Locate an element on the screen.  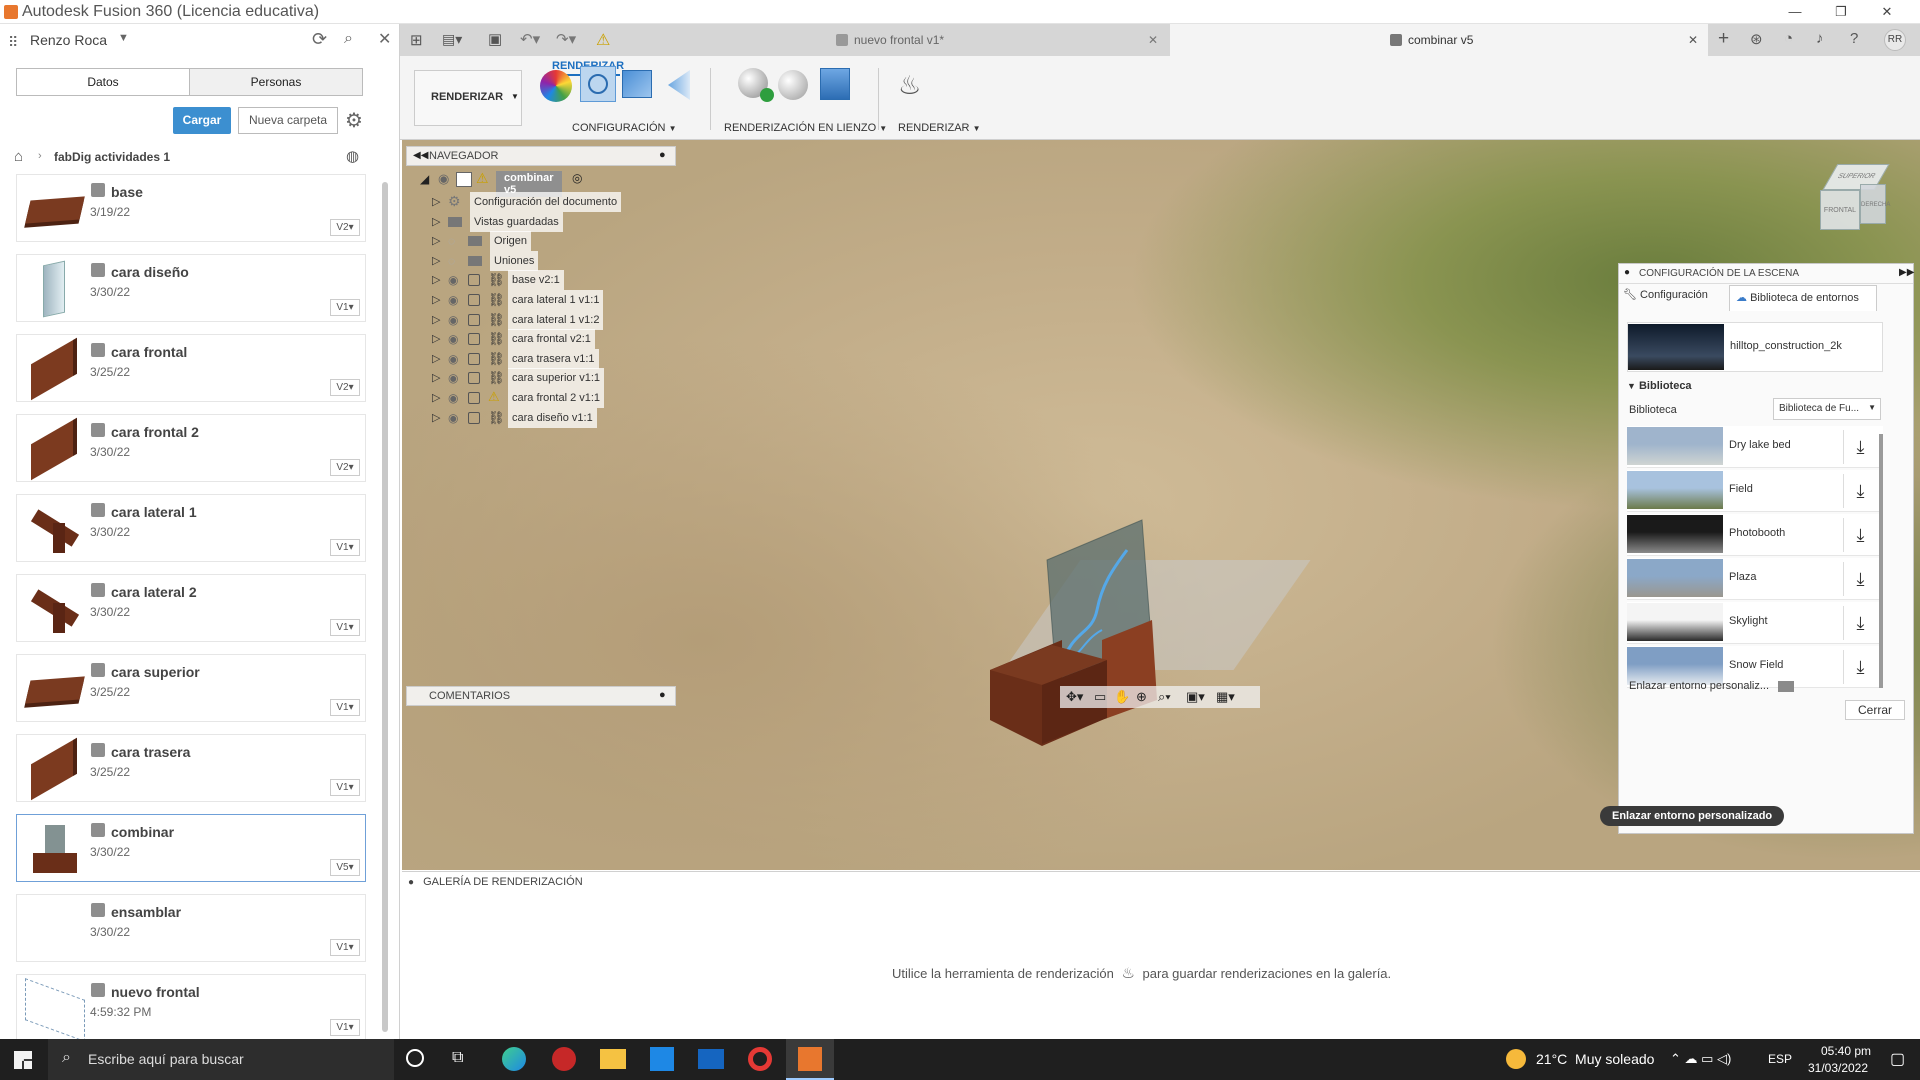
maximize-button: ❐ is located at coordinates (1841, 12).